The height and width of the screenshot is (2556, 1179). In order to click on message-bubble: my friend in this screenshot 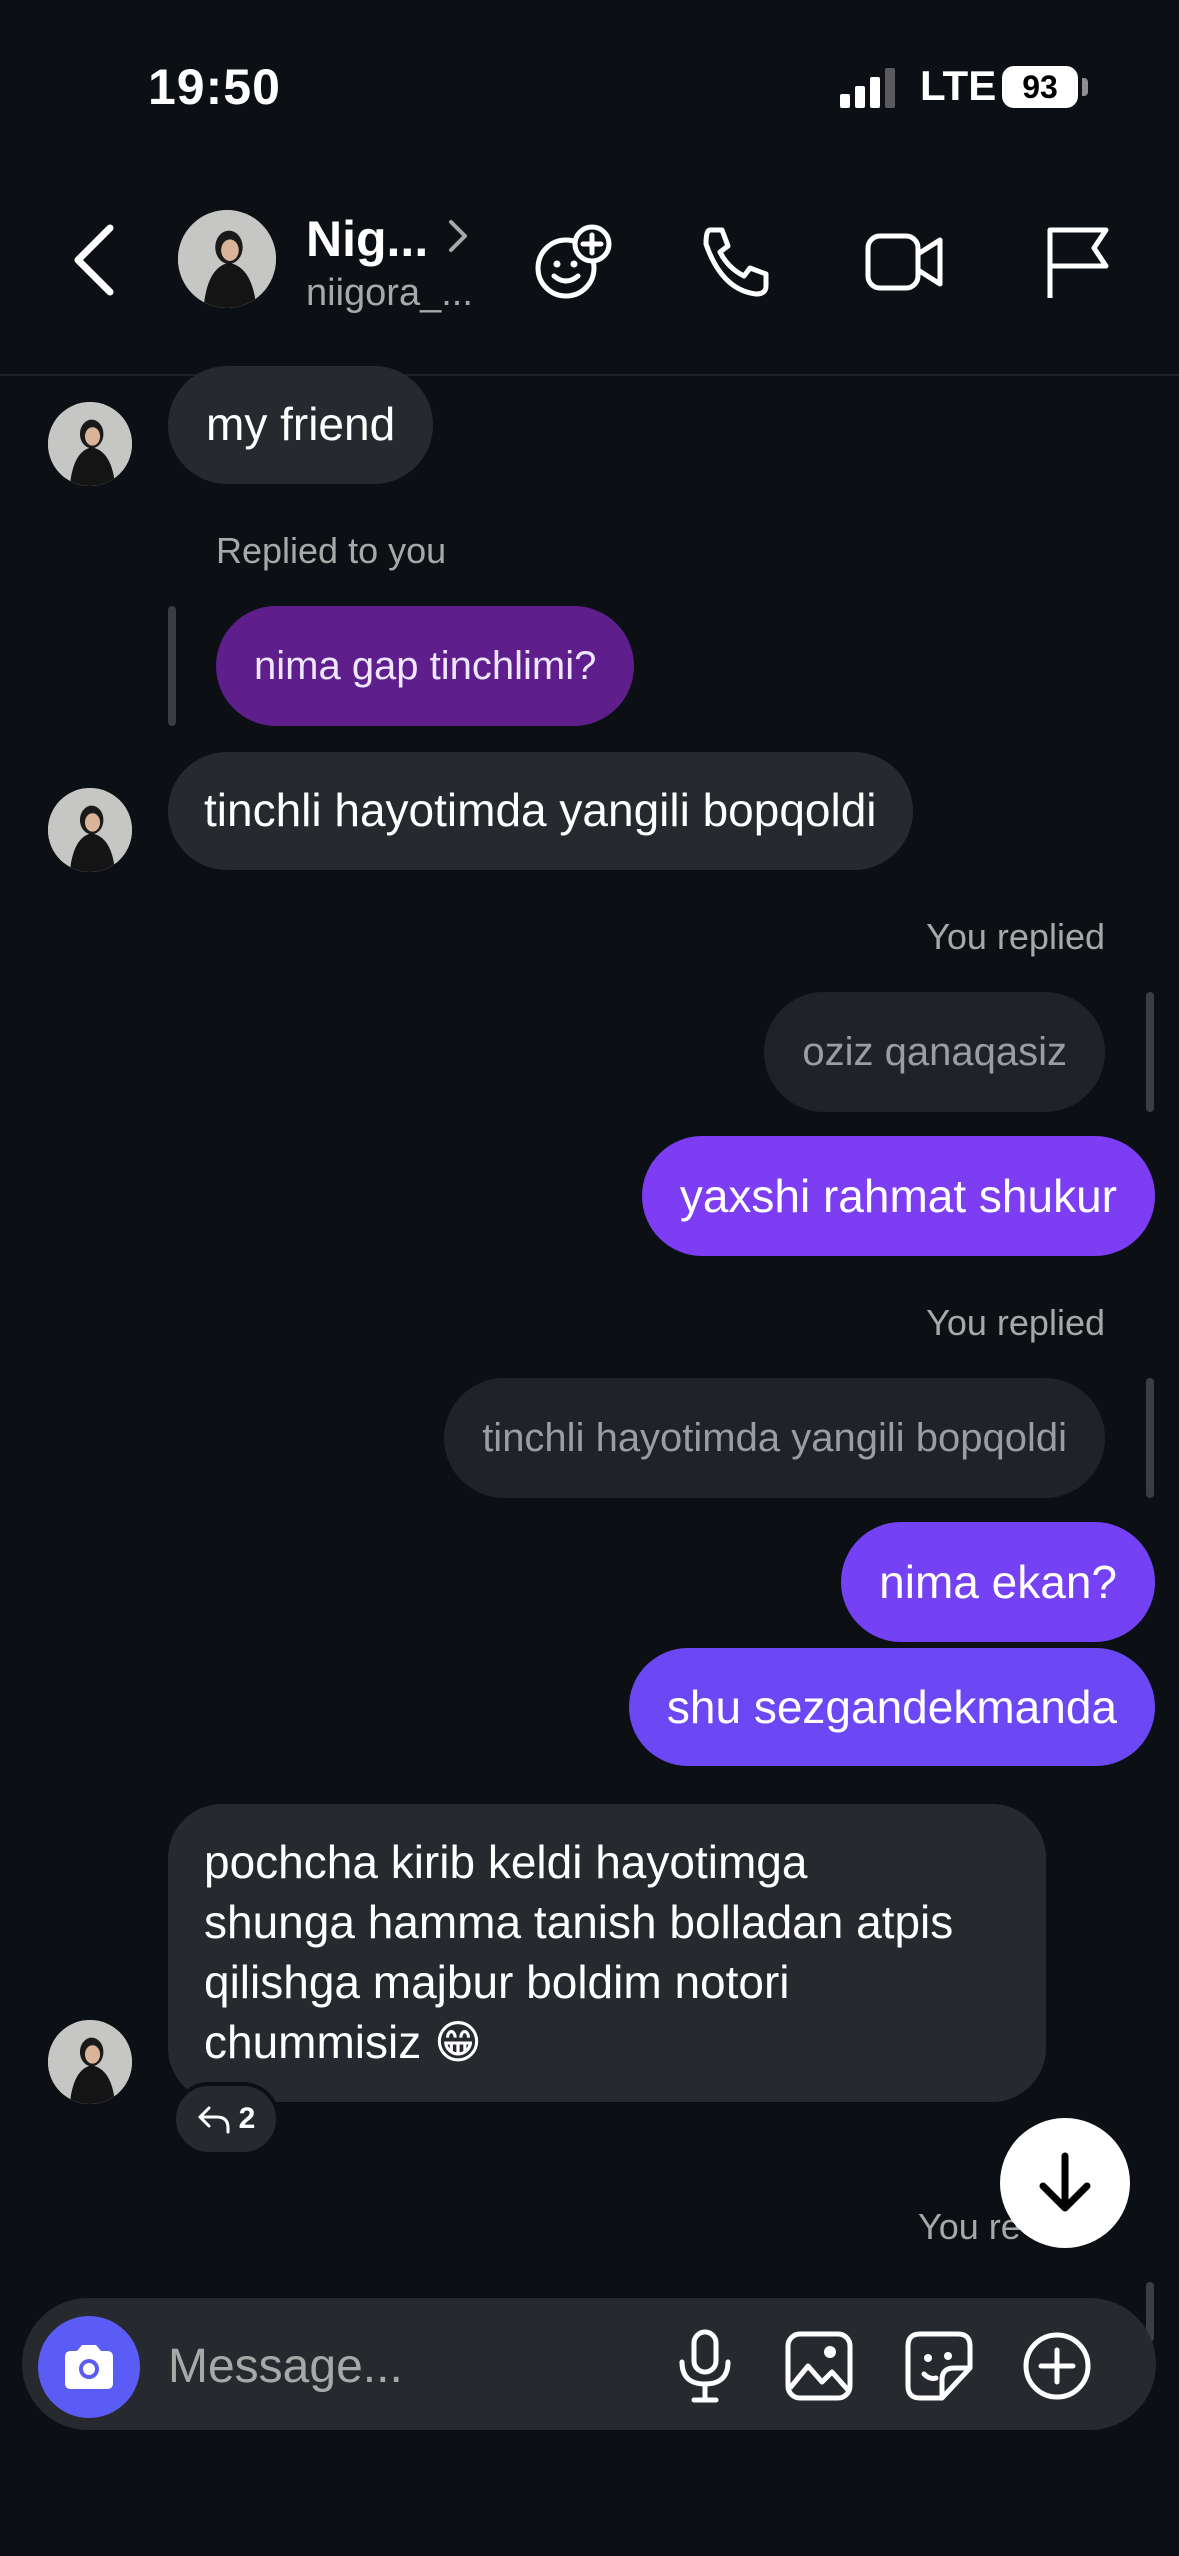, I will do `click(301, 425)`.